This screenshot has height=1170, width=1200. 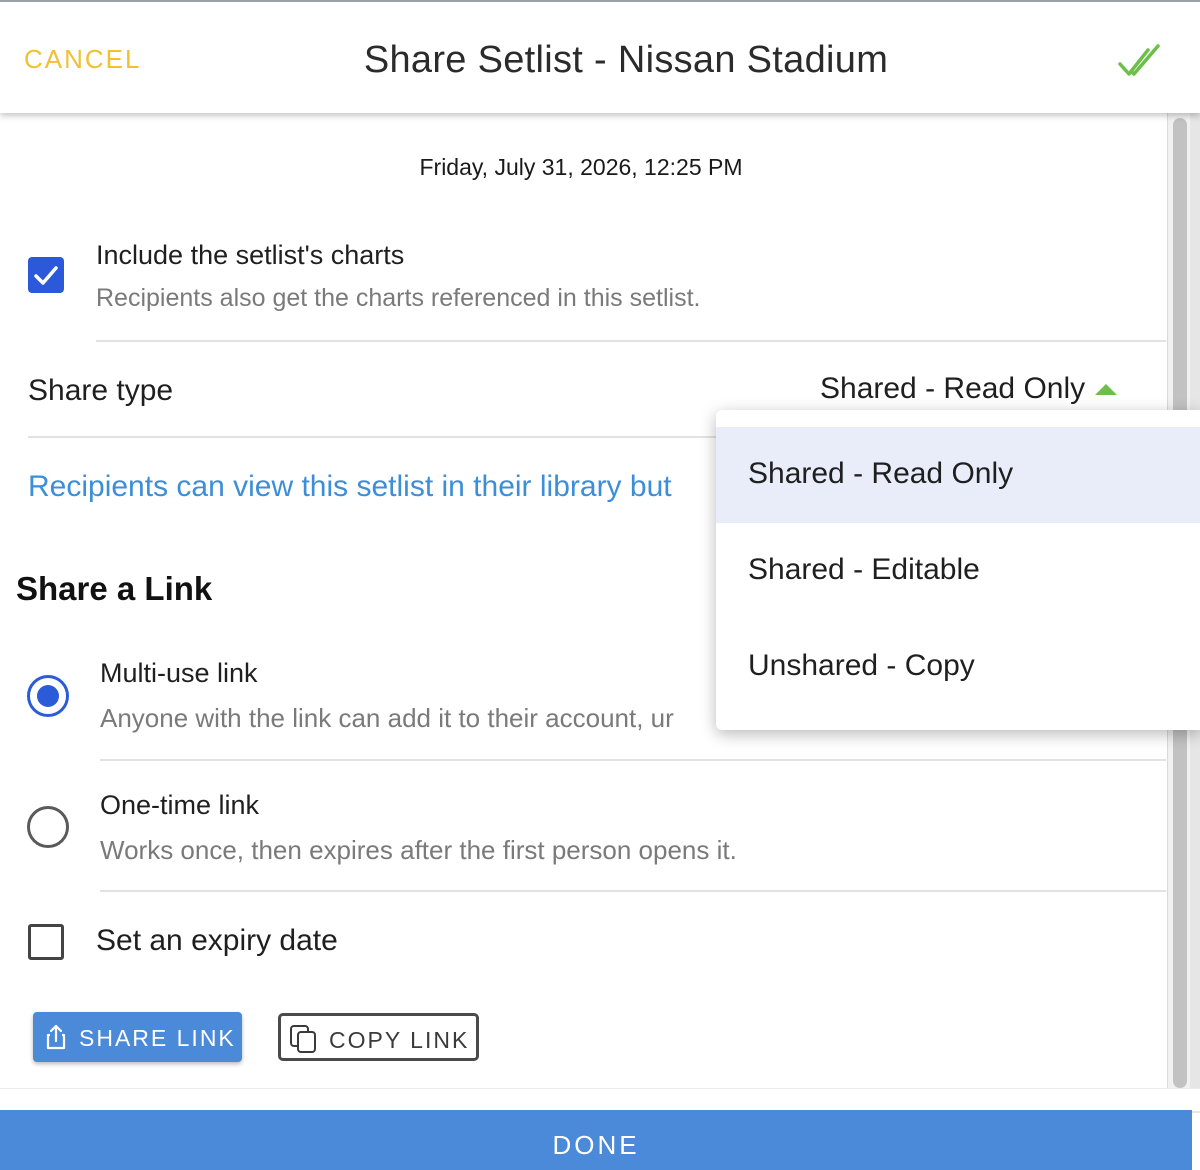 What do you see at coordinates (48, 827) in the screenshot?
I see `one-time-link-radio` at bounding box center [48, 827].